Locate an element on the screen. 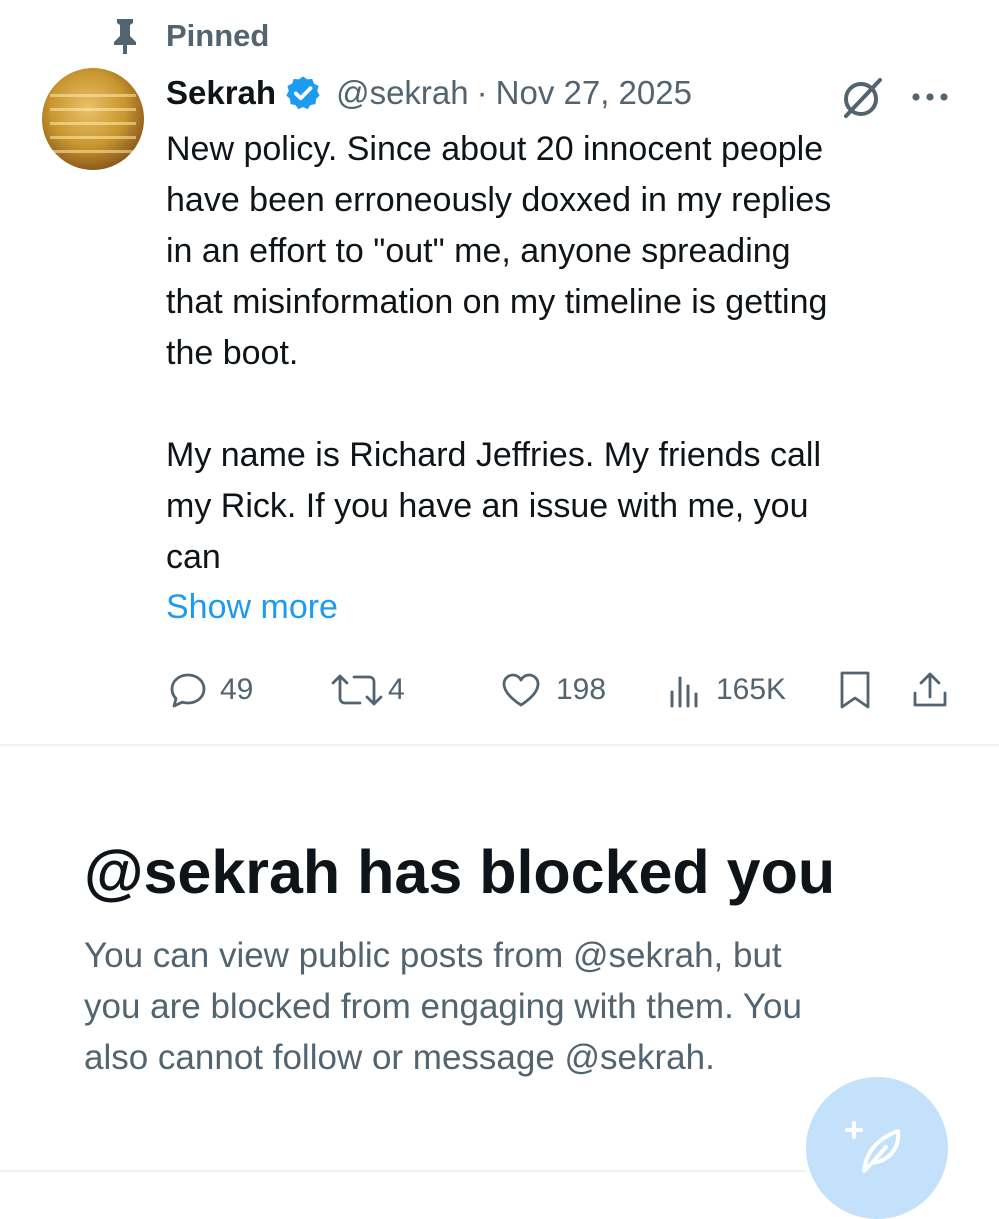 Image resolution: width=999 pixels, height=1219 pixels. views-button: 165K is located at coordinates (726, 690).